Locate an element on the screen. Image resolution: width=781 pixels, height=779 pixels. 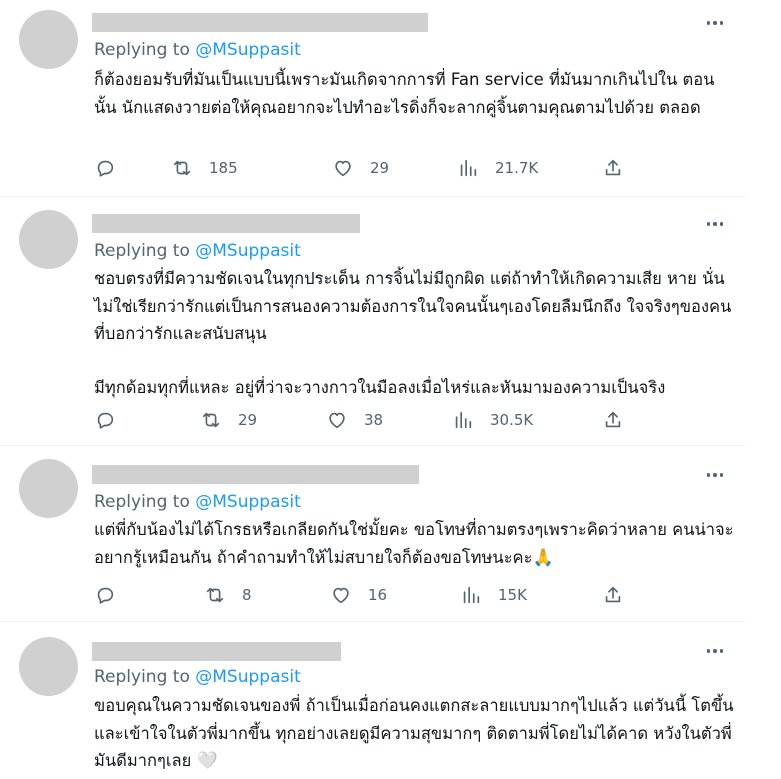
folded-hands-emoji: 🙏 is located at coordinates (543, 557).